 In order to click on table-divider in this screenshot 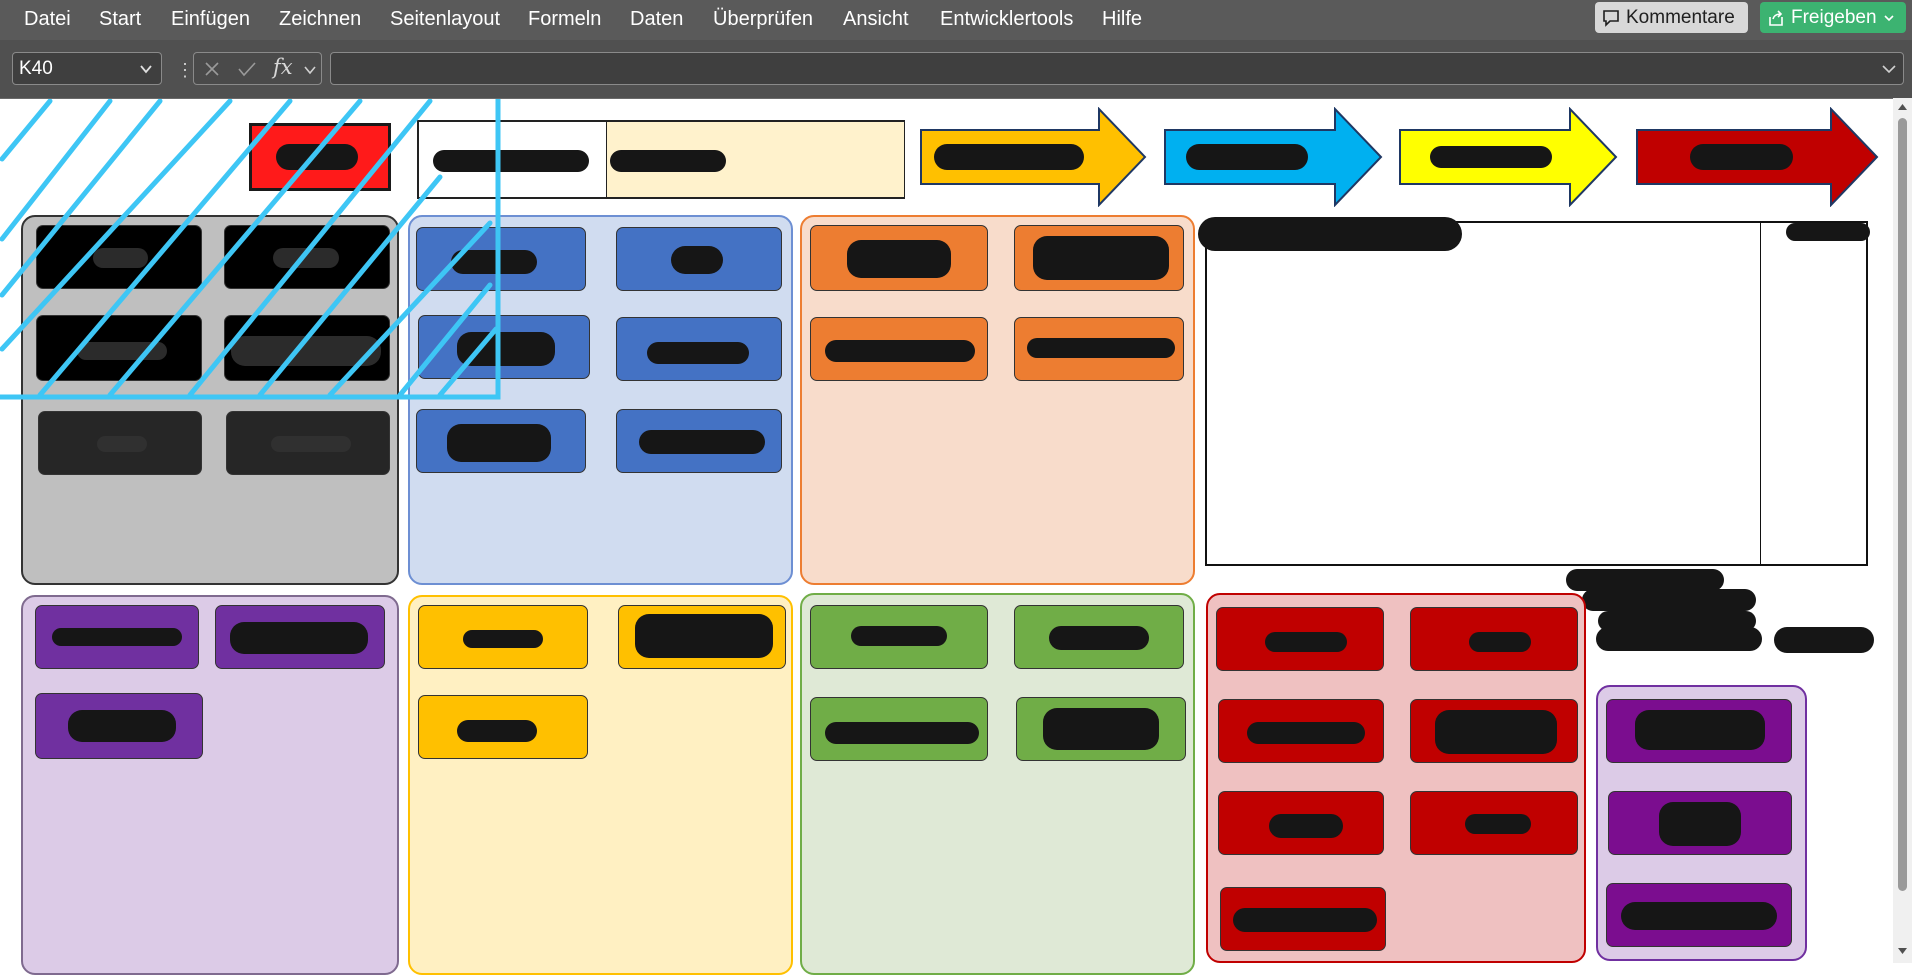, I will do `click(1760, 393)`.